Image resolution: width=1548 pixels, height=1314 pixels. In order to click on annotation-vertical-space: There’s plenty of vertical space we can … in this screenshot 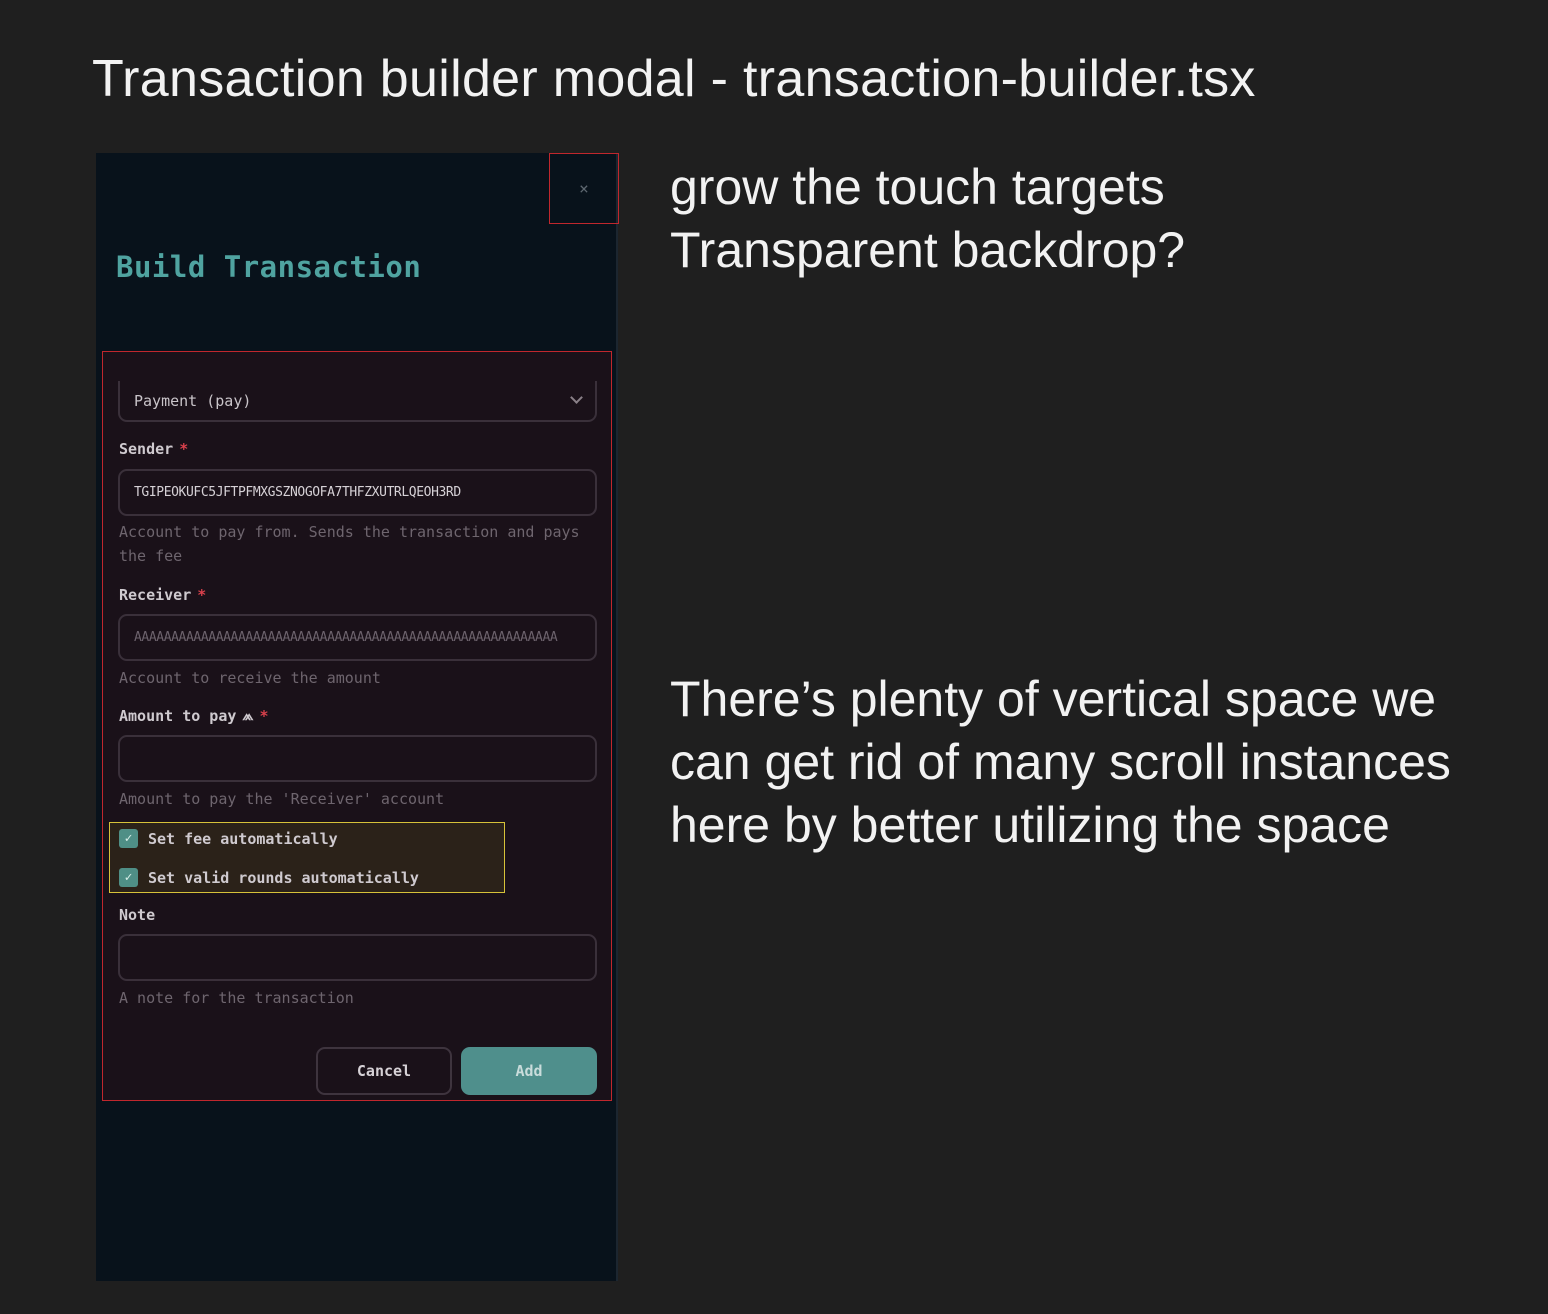, I will do `click(1060, 762)`.